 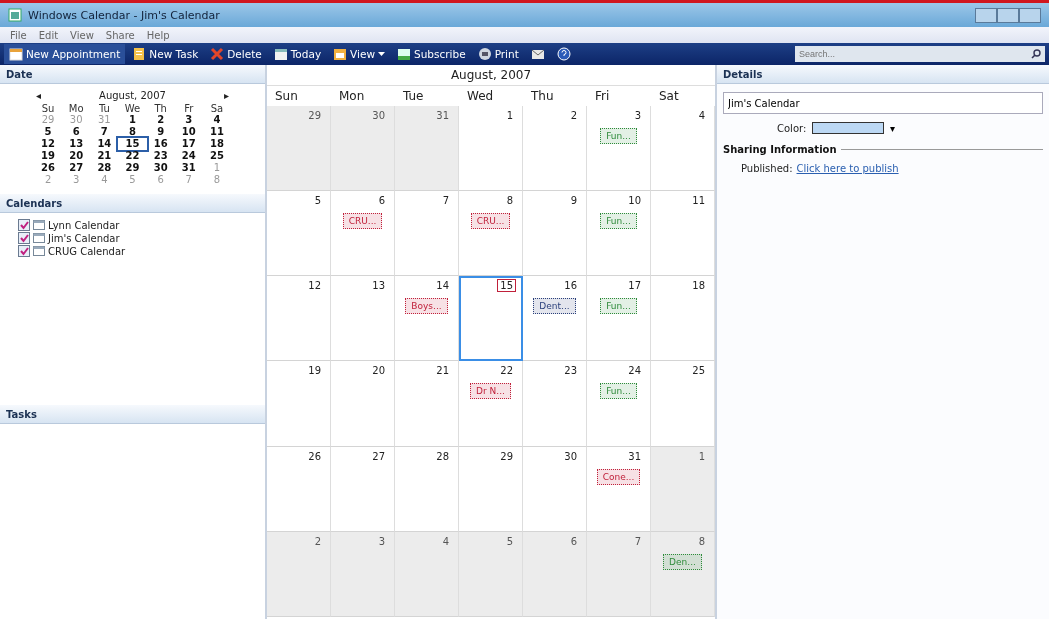 I want to click on day-cell: 23, so click(x=555, y=404).